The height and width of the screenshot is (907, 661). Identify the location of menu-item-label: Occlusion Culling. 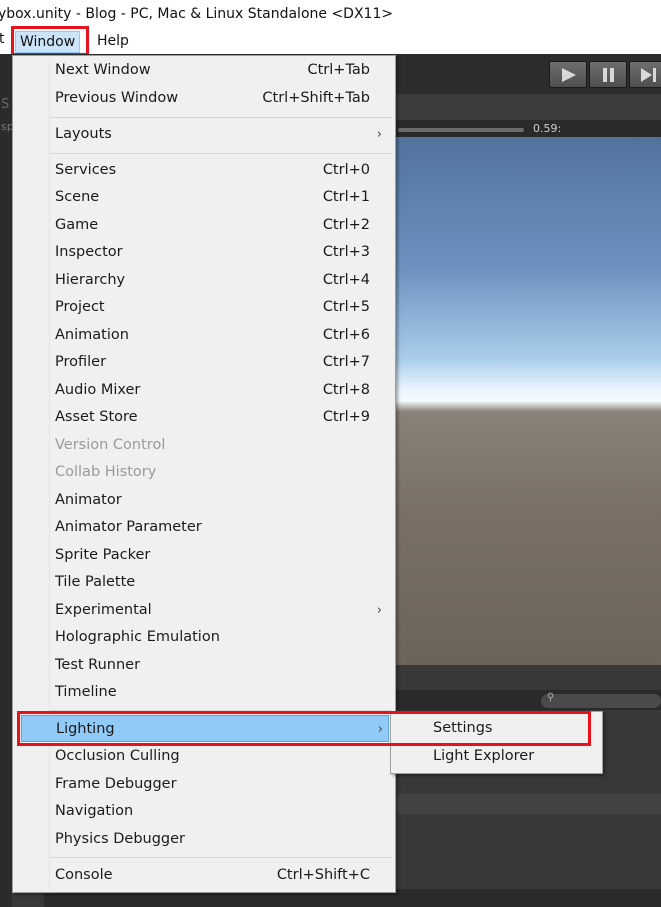
(117, 756).